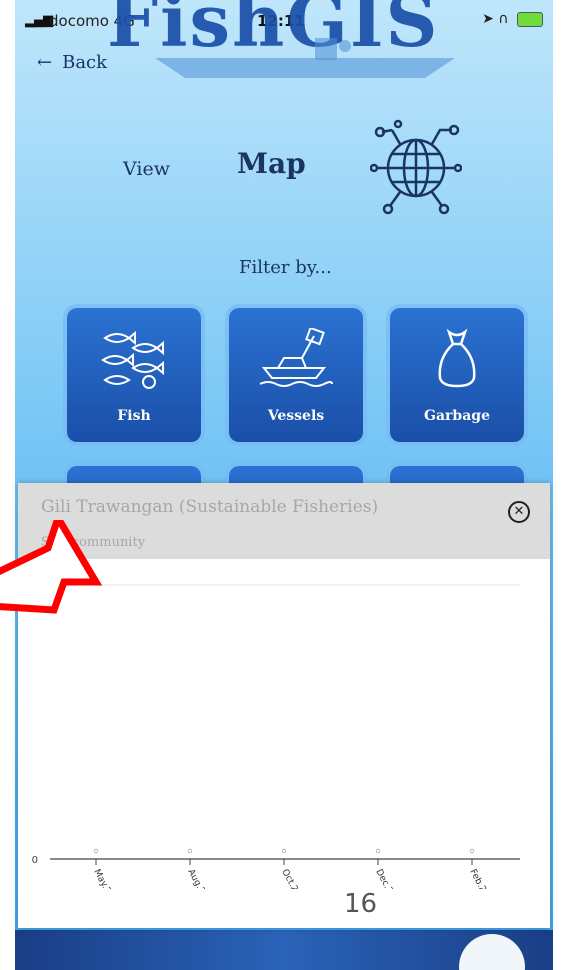  What do you see at coordinates (85, 62) in the screenshot?
I see `back-label: Back` at bounding box center [85, 62].